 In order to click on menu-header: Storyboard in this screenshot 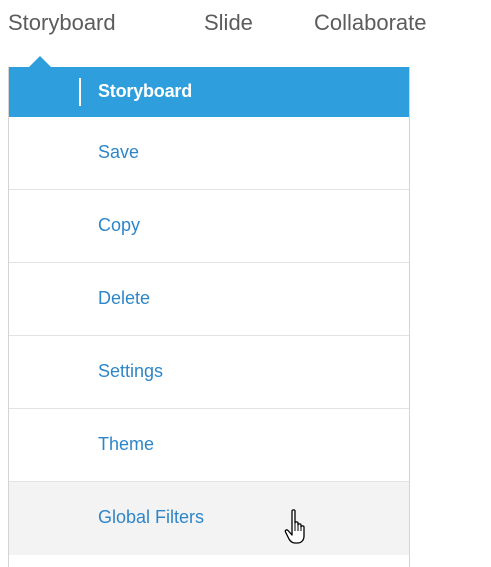, I will do `click(209, 92)`.